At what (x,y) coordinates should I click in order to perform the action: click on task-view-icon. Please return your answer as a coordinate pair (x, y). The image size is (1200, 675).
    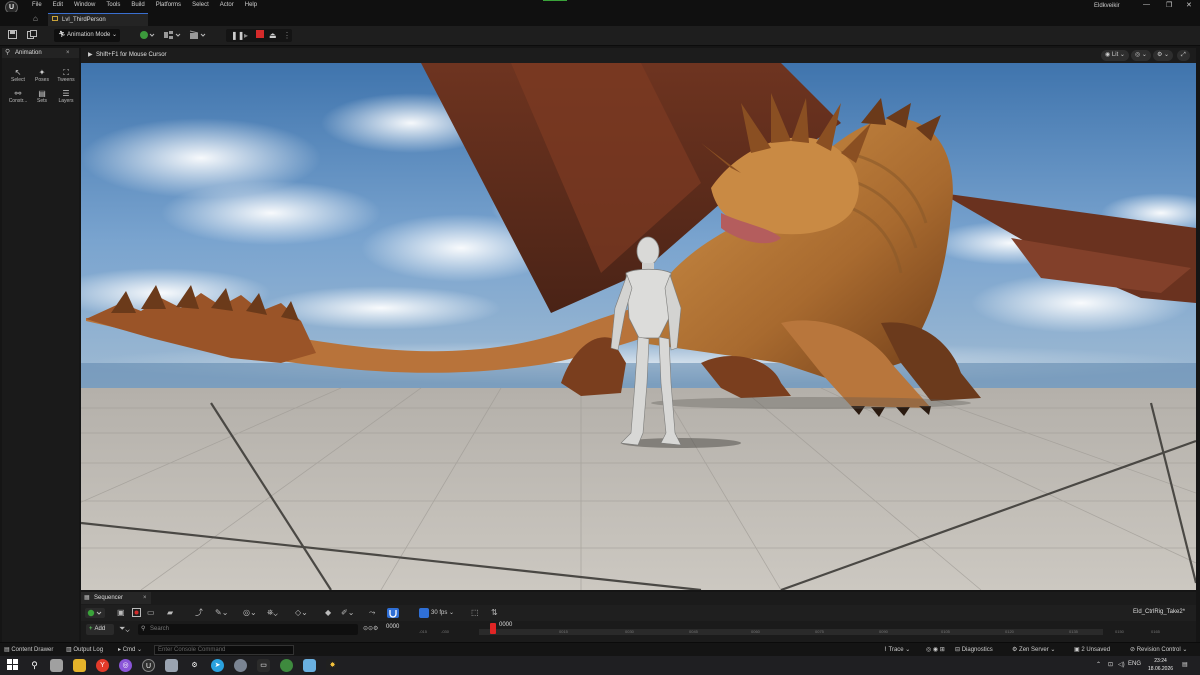
    Looking at the image, I should click on (56, 665).